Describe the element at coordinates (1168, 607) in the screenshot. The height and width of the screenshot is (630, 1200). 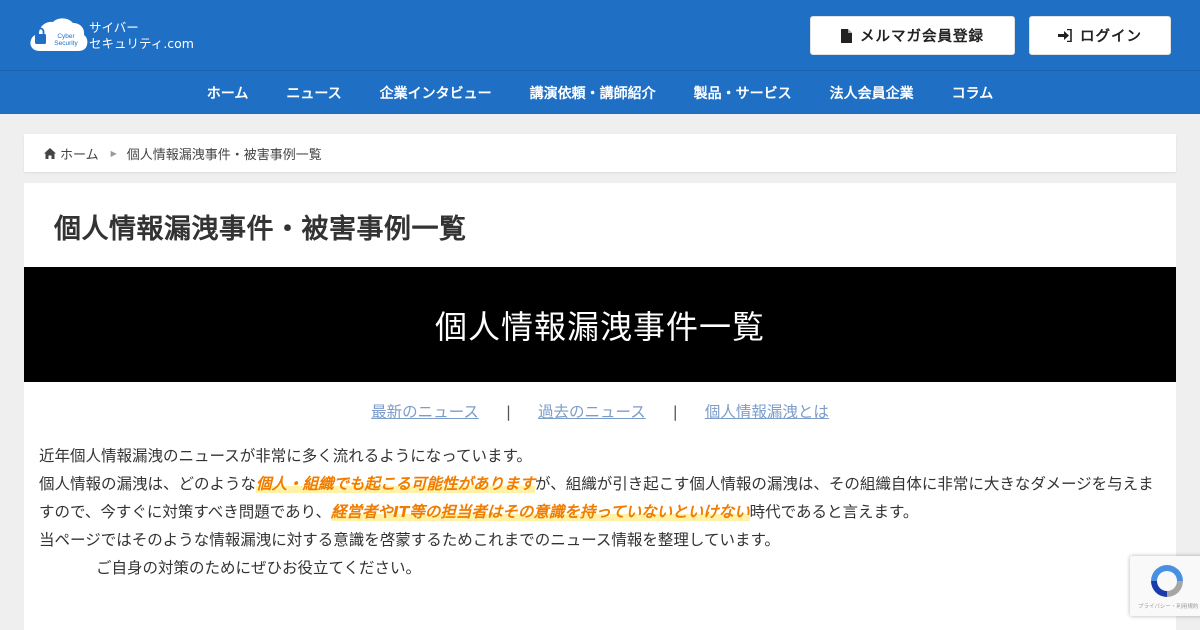
I see `recaptcha-caption: プライバシー・利用規約` at that location.